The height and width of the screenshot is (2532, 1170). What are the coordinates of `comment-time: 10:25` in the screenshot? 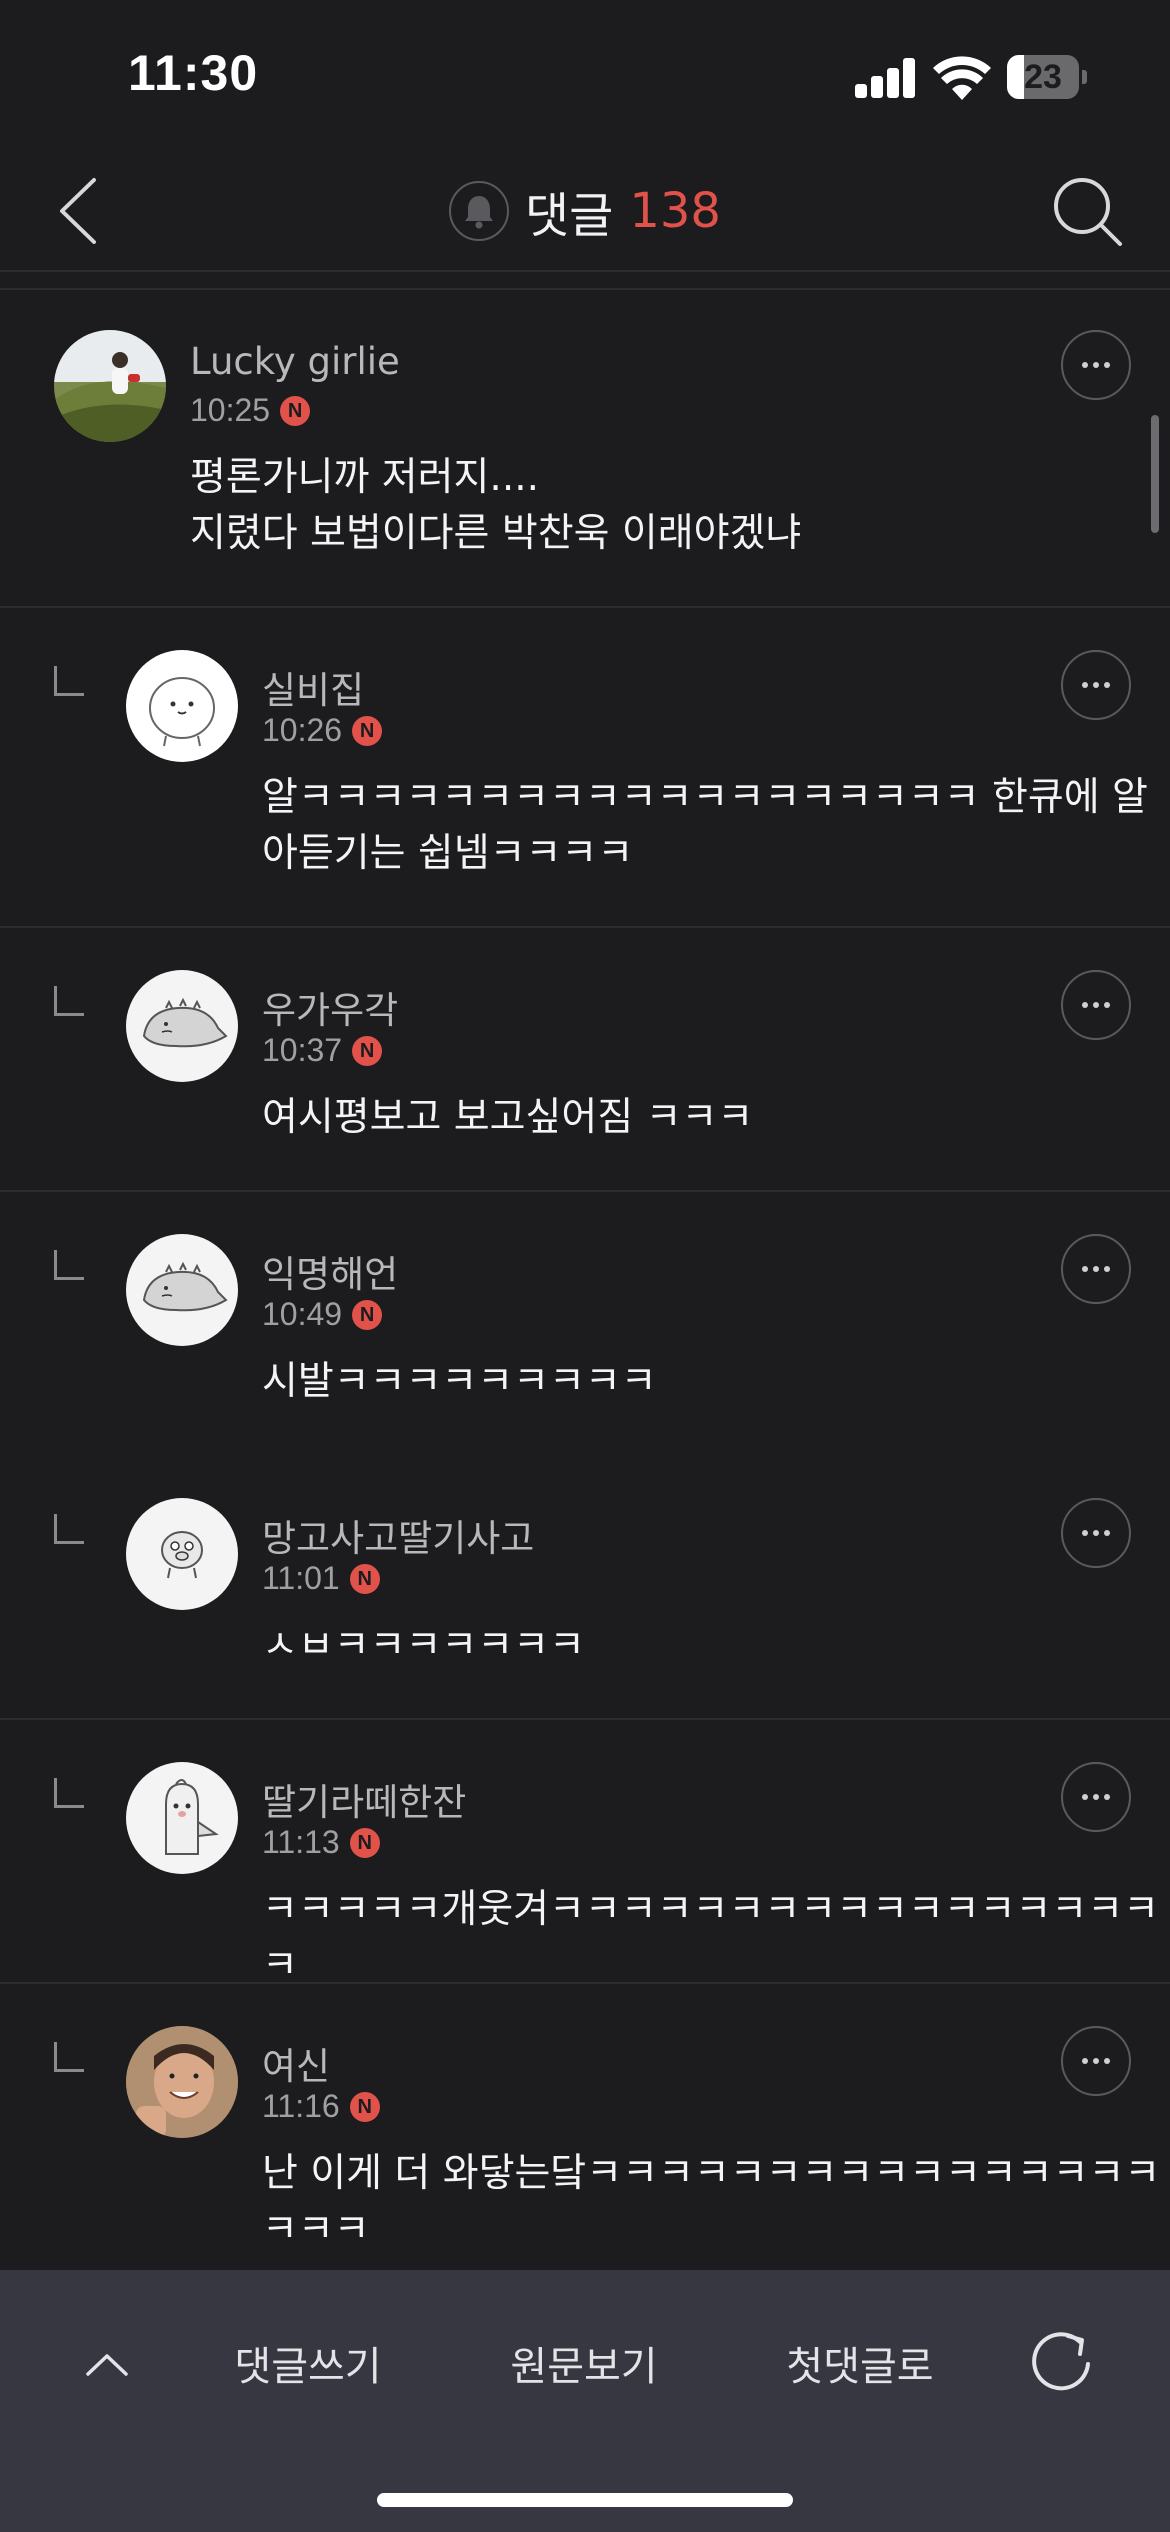 It's located at (230, 410).